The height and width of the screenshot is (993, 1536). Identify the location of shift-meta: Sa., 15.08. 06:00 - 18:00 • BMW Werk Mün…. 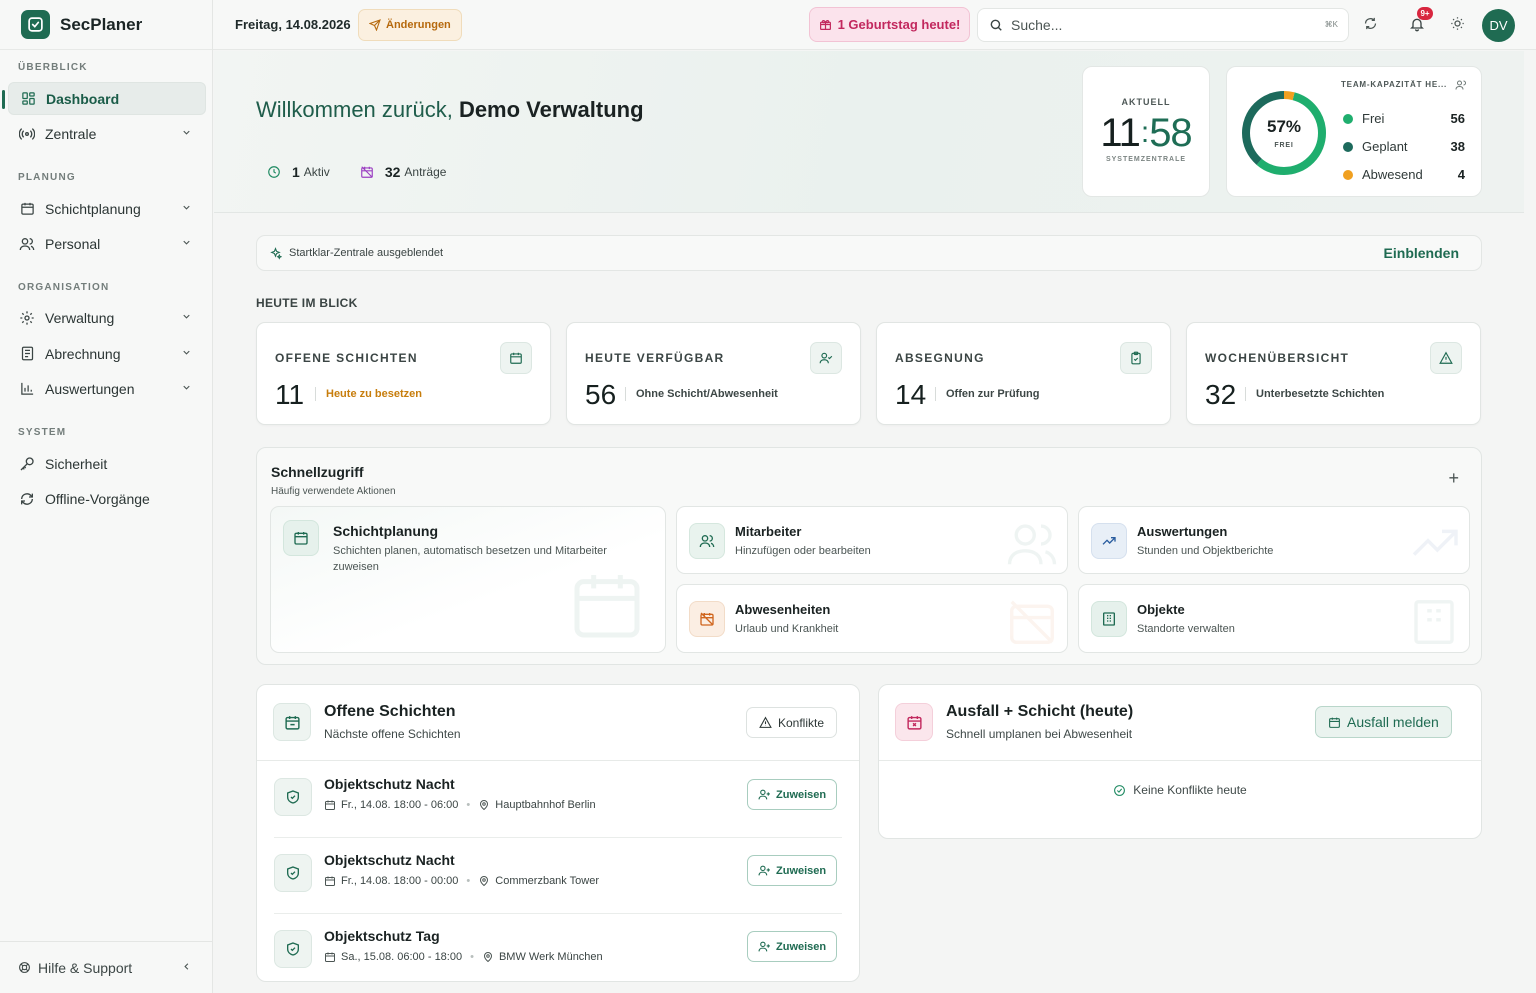
(463, 957).